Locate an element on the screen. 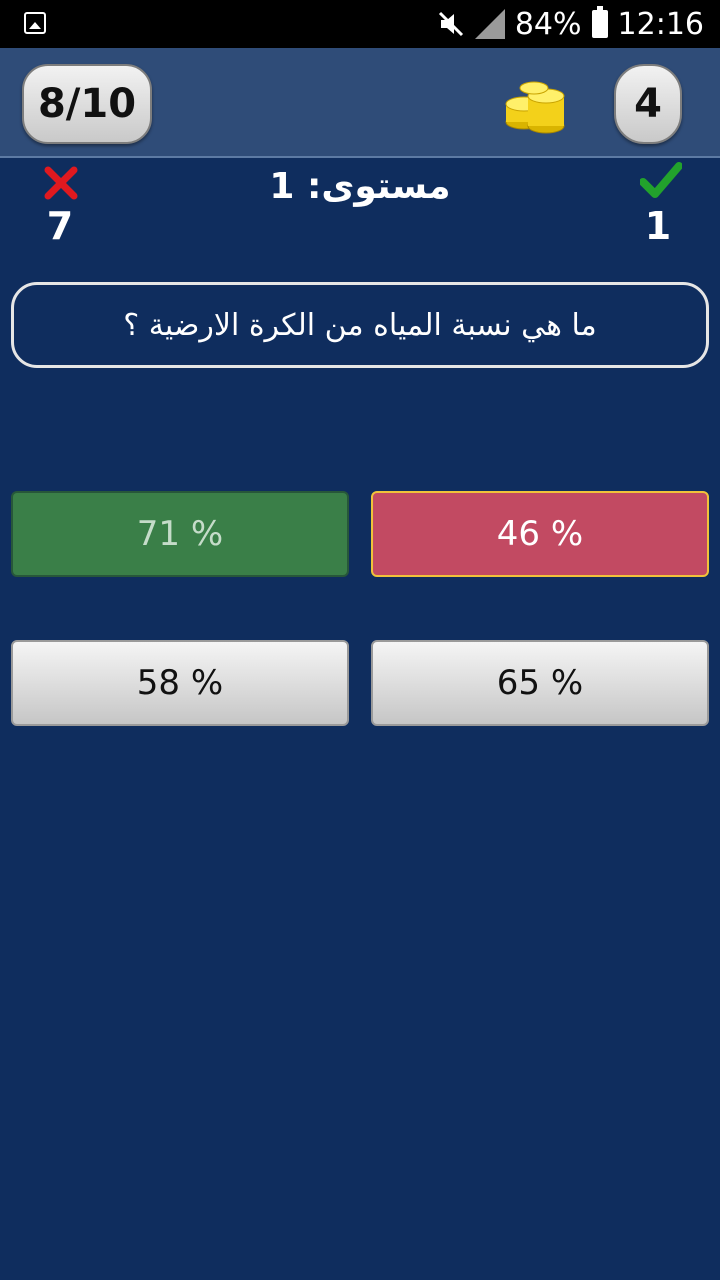 This screenshot has width=720, height=1280. answer-button-selected-wrong: 46 % is located at coordinates (540, 534).